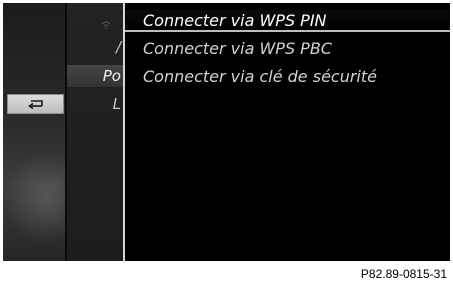  I want to click on back-arrow-icon, so click(36, 104).